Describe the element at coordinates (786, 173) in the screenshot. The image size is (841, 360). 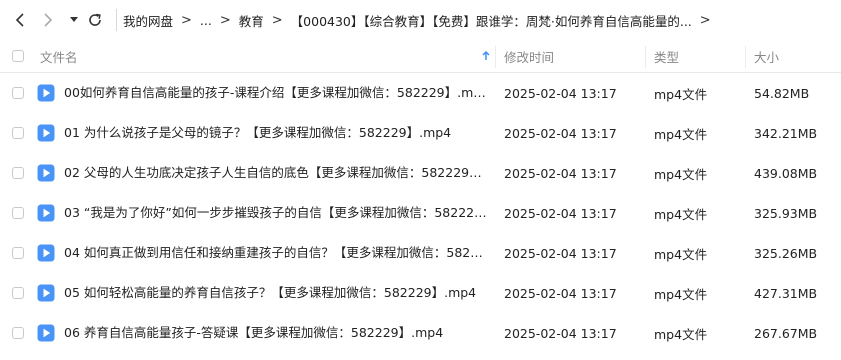
I see `file-size: 439.08MB` at that location.